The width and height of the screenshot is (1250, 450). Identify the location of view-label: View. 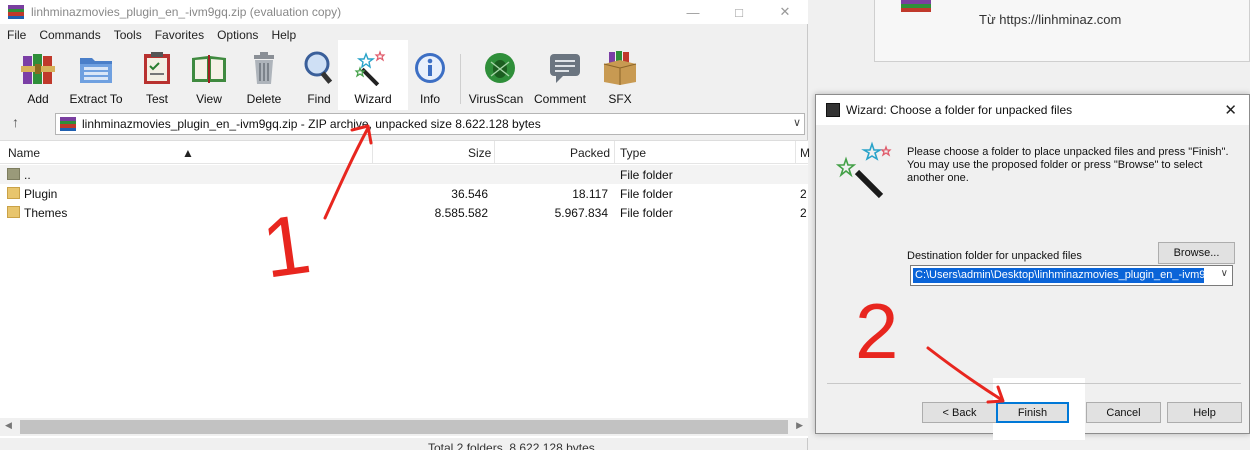
(209, 99).